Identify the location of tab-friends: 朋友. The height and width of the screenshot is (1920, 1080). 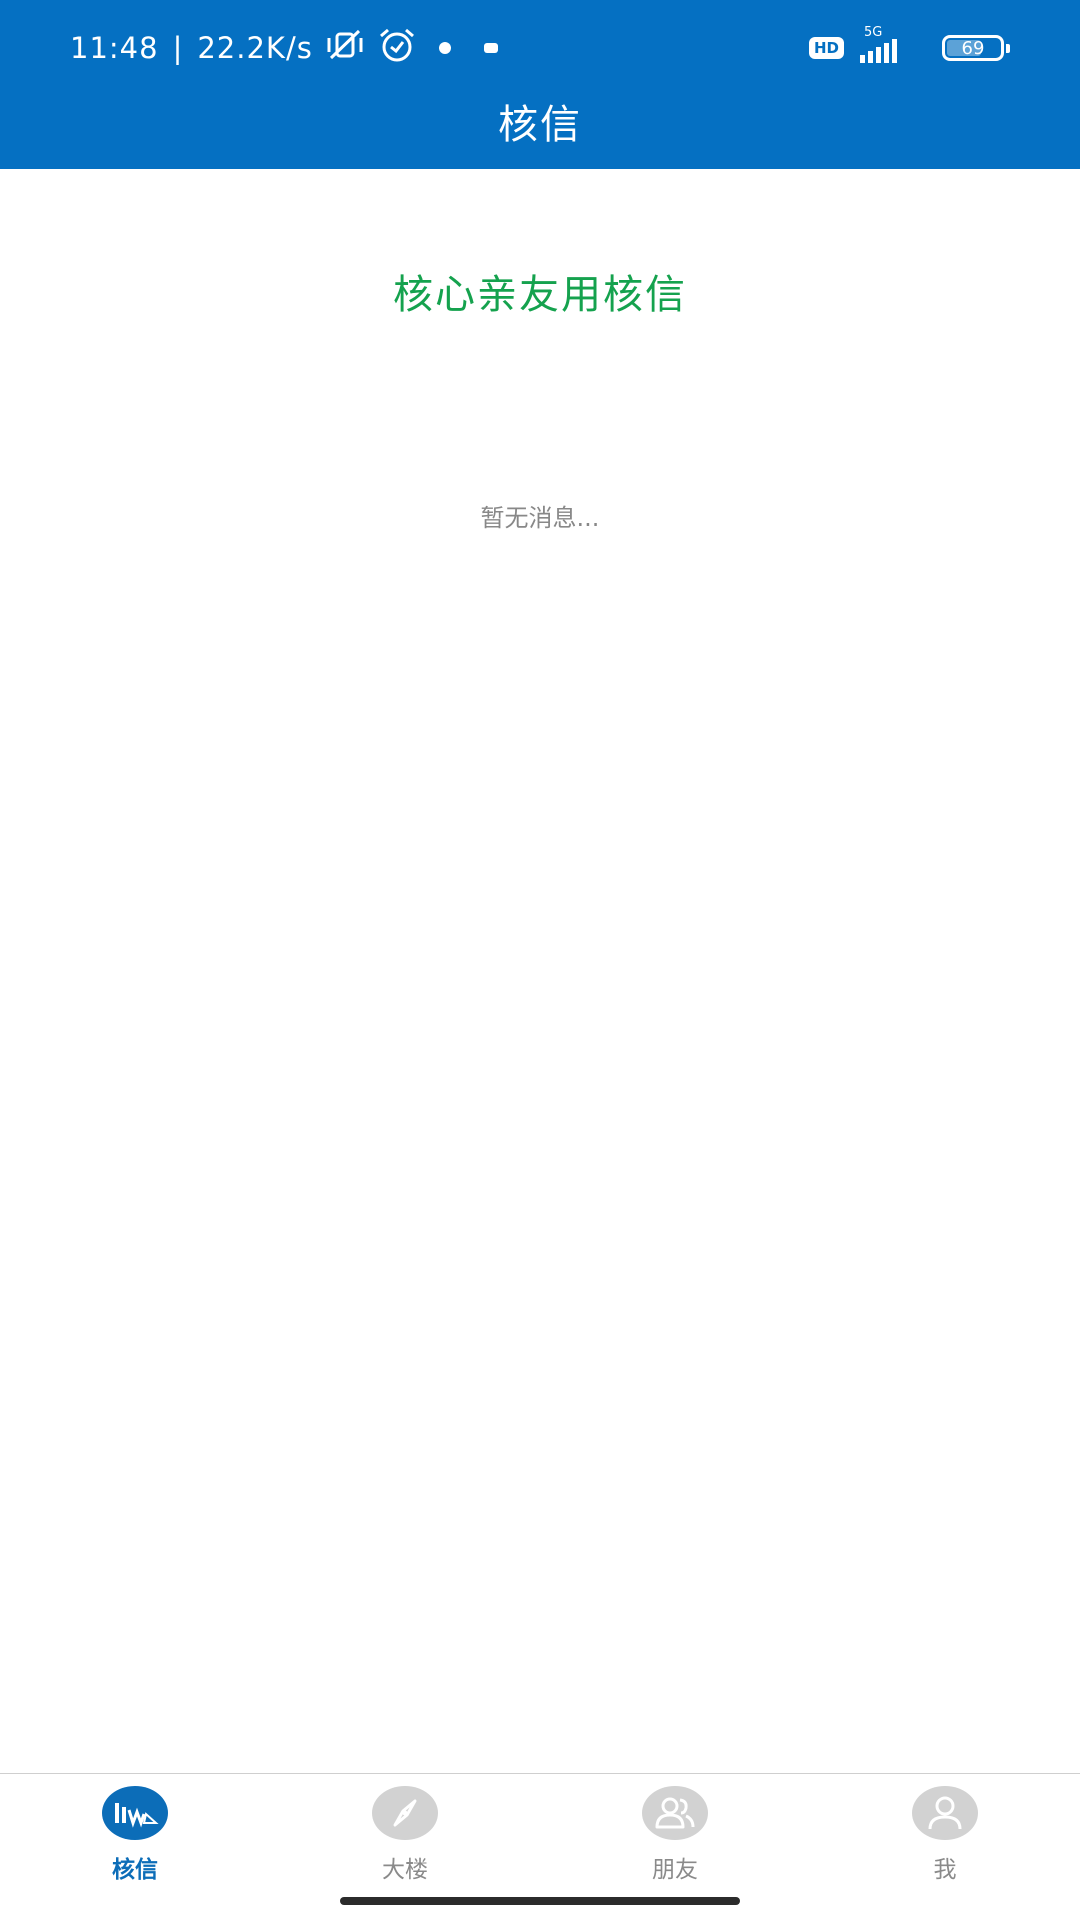
(675, 1836).